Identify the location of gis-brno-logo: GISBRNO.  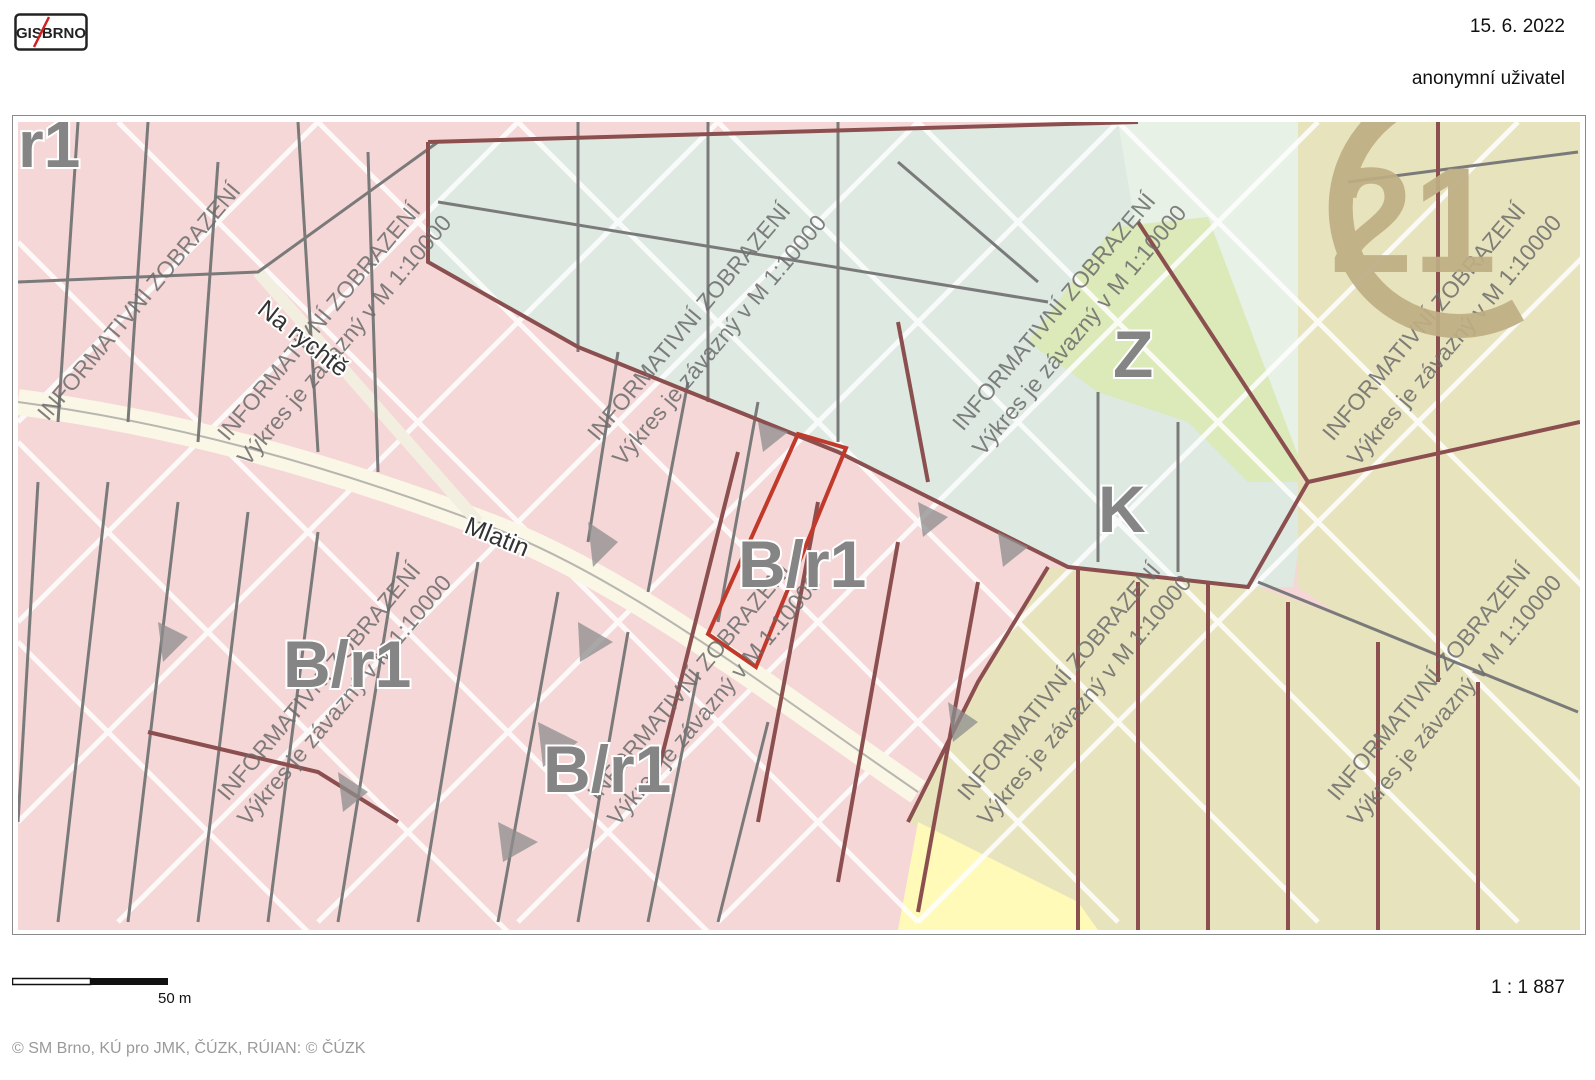
(51, 32).